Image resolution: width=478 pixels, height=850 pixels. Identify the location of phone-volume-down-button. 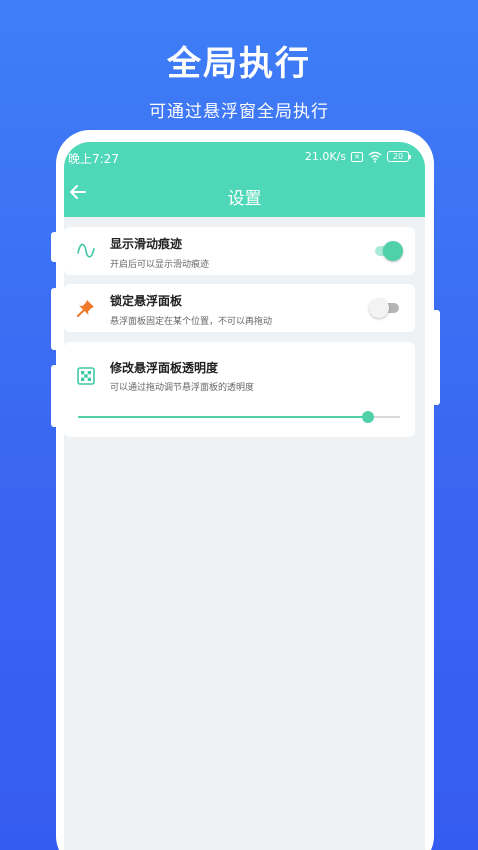
(55, 396).